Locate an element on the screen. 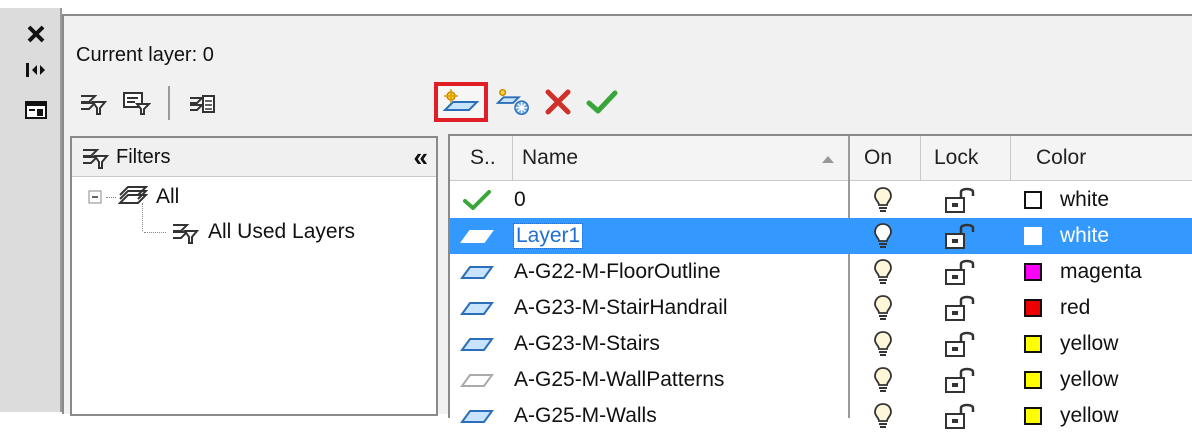 Image resolution: width=1192 pixels, height=434 pixels. tree-node-all-used-layers: All Used Layers is located at coordinates (249, 224).